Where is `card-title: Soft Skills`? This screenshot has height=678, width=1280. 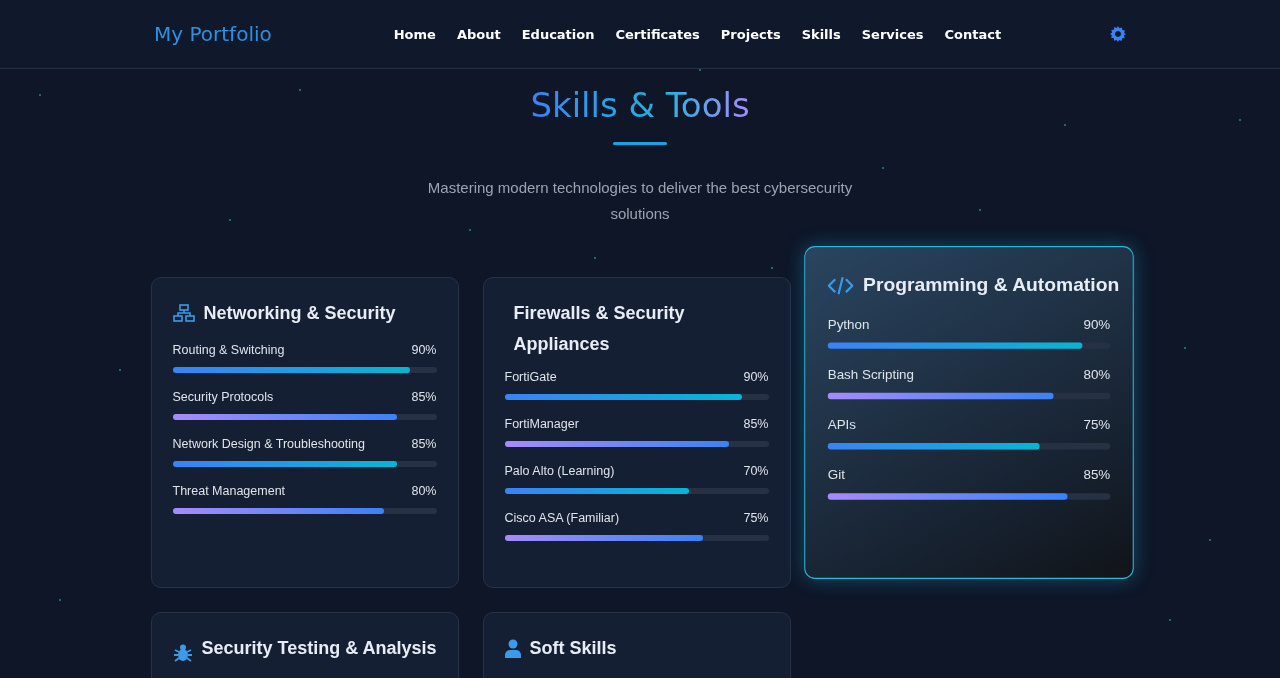
card-title: Soft Skills is located at coordinates (573, 648).